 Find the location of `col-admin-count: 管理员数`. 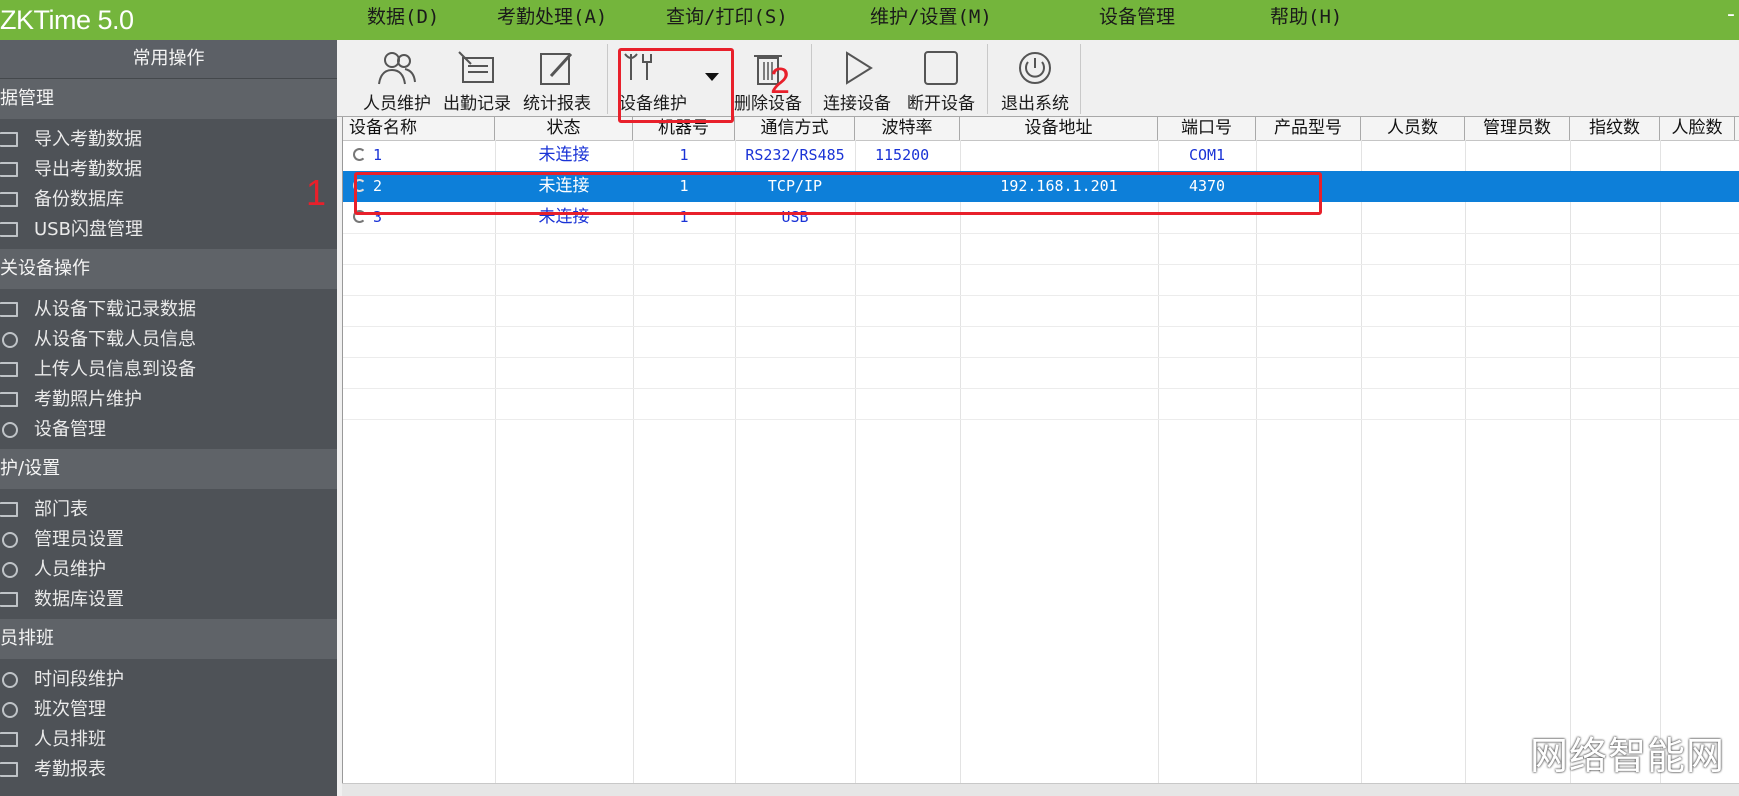

col-admin-count: 管理员数 is located at coordinates (1517, 128).